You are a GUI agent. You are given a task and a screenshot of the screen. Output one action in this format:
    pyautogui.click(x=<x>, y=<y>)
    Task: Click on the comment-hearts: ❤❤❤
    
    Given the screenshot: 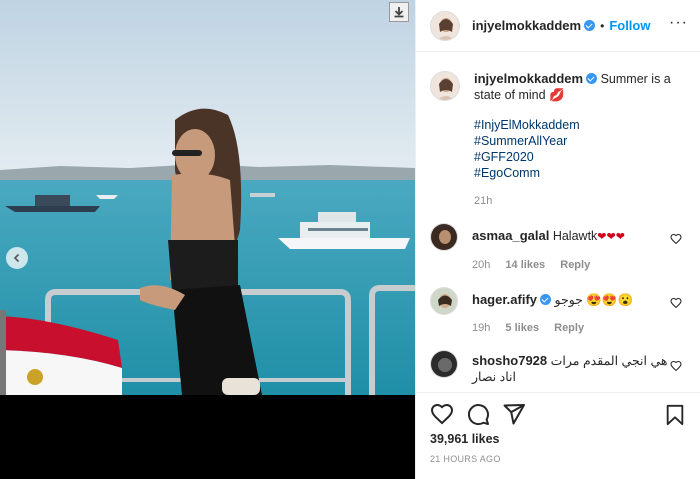 What is the action you would take?
    pyautogui.click(x=611, y=237)
    